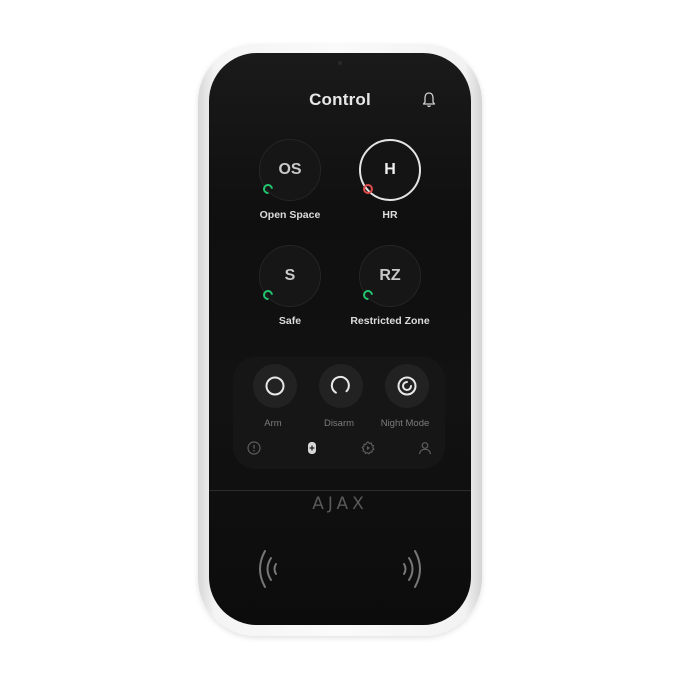 The image size is (680, 680). I want to click on group-name: Restricted Zone, so click(390, 321).